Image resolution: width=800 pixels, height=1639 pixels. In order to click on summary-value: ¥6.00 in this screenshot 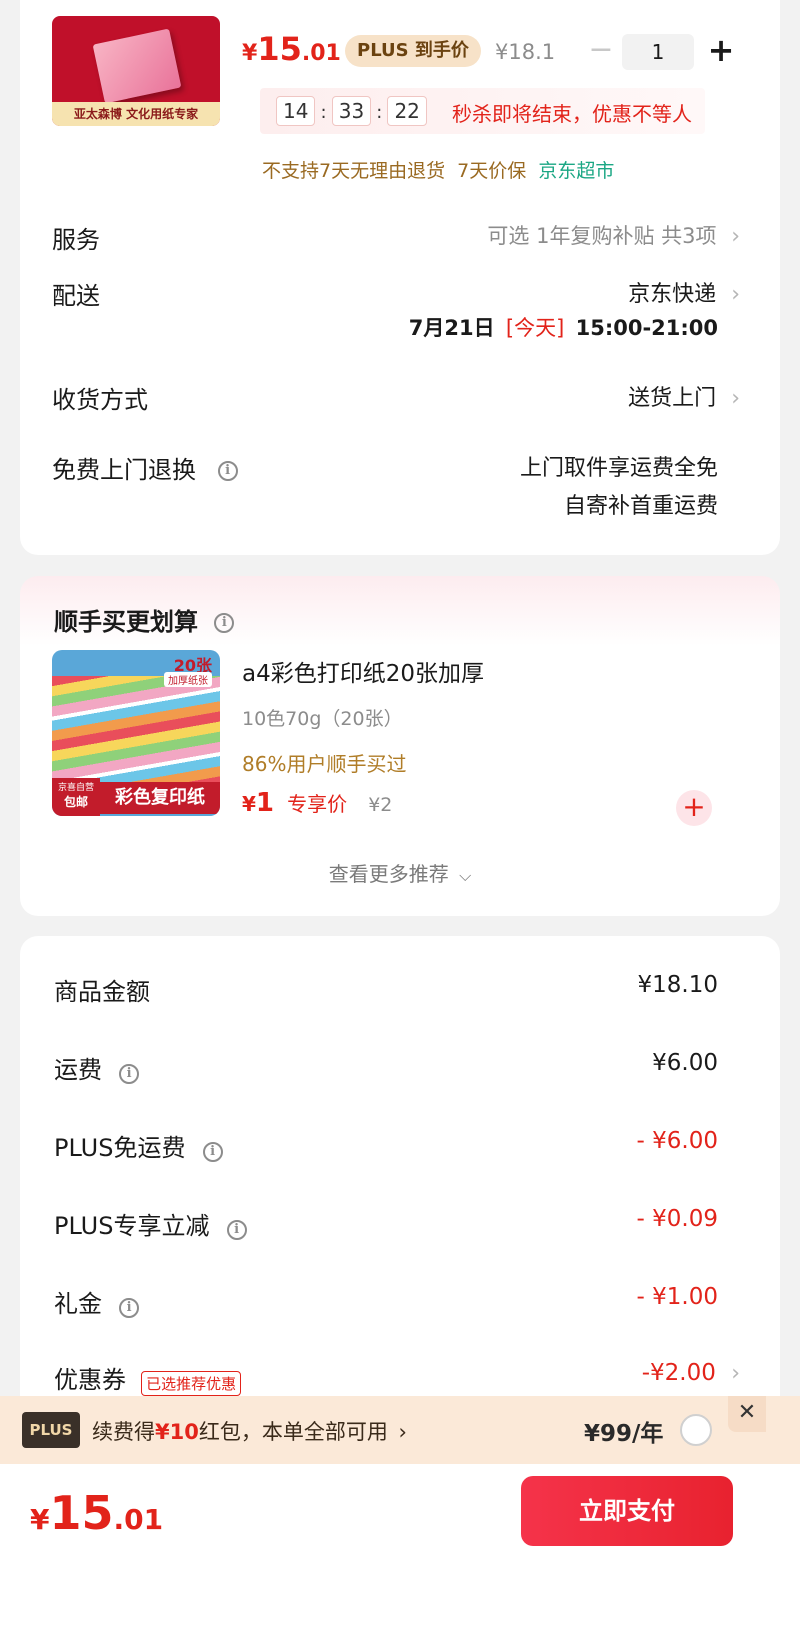, I will do `click(685, 1063)`.